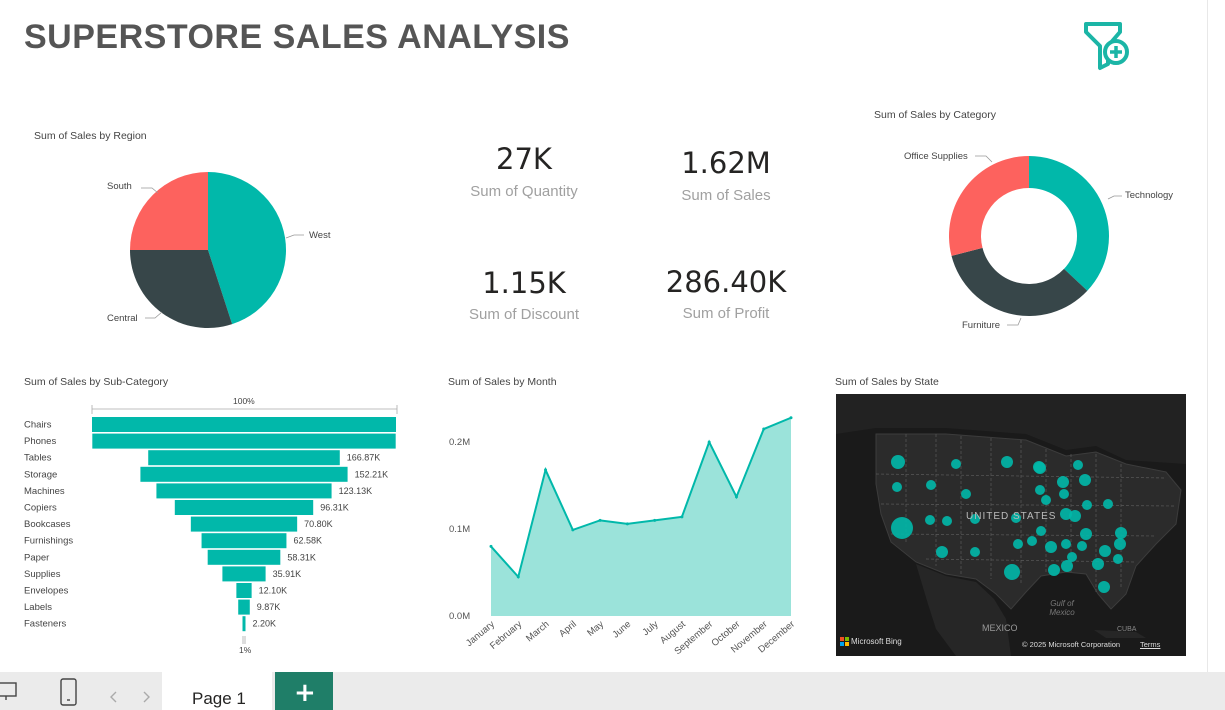  Describe the element at coordinates (1071, 644) in the screenshot. I see `map-copyright: © 2025 Microsoft Corporation` at that location.